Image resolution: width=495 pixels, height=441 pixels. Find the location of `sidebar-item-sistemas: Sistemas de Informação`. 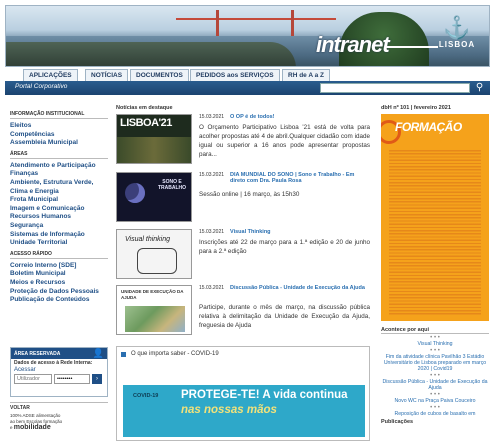

sidebar-item-sistemas: Sistemas de Informação is located at coordinates (59, 235).